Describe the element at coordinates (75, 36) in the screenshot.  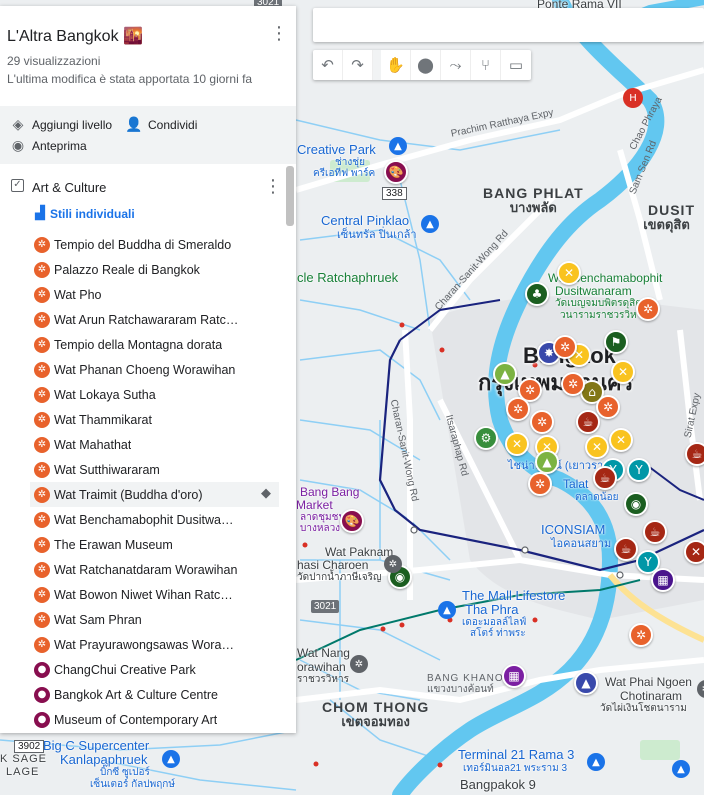
I see `map-title: L'Altra Bangkok 🌇` at that location.